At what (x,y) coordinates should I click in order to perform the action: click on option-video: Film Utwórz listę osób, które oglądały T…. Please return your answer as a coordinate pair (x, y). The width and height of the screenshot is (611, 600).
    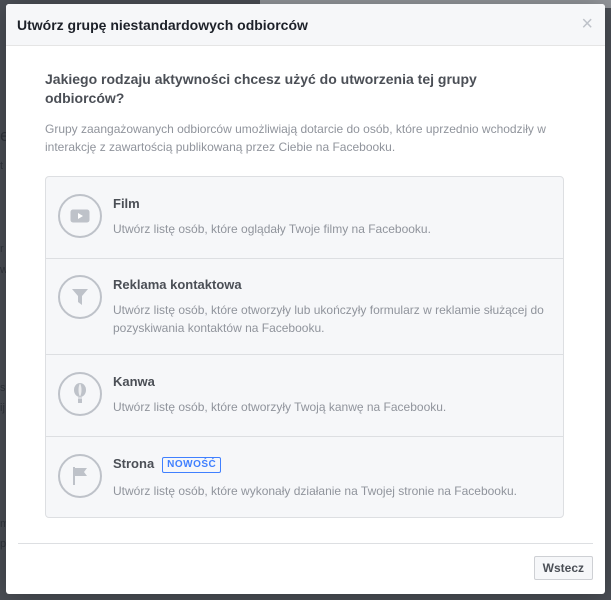
    Looking at the image, I should click on (304, 218).